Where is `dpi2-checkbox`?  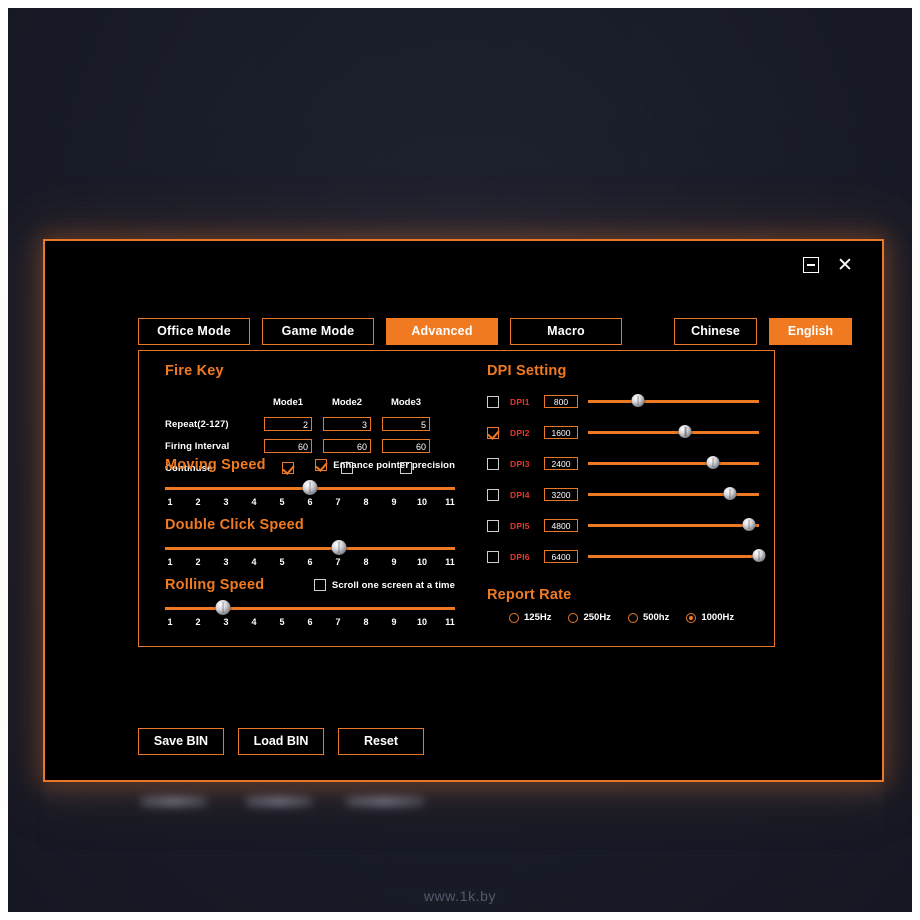
dpi2-checkbox is located at coordinates (493, 432).